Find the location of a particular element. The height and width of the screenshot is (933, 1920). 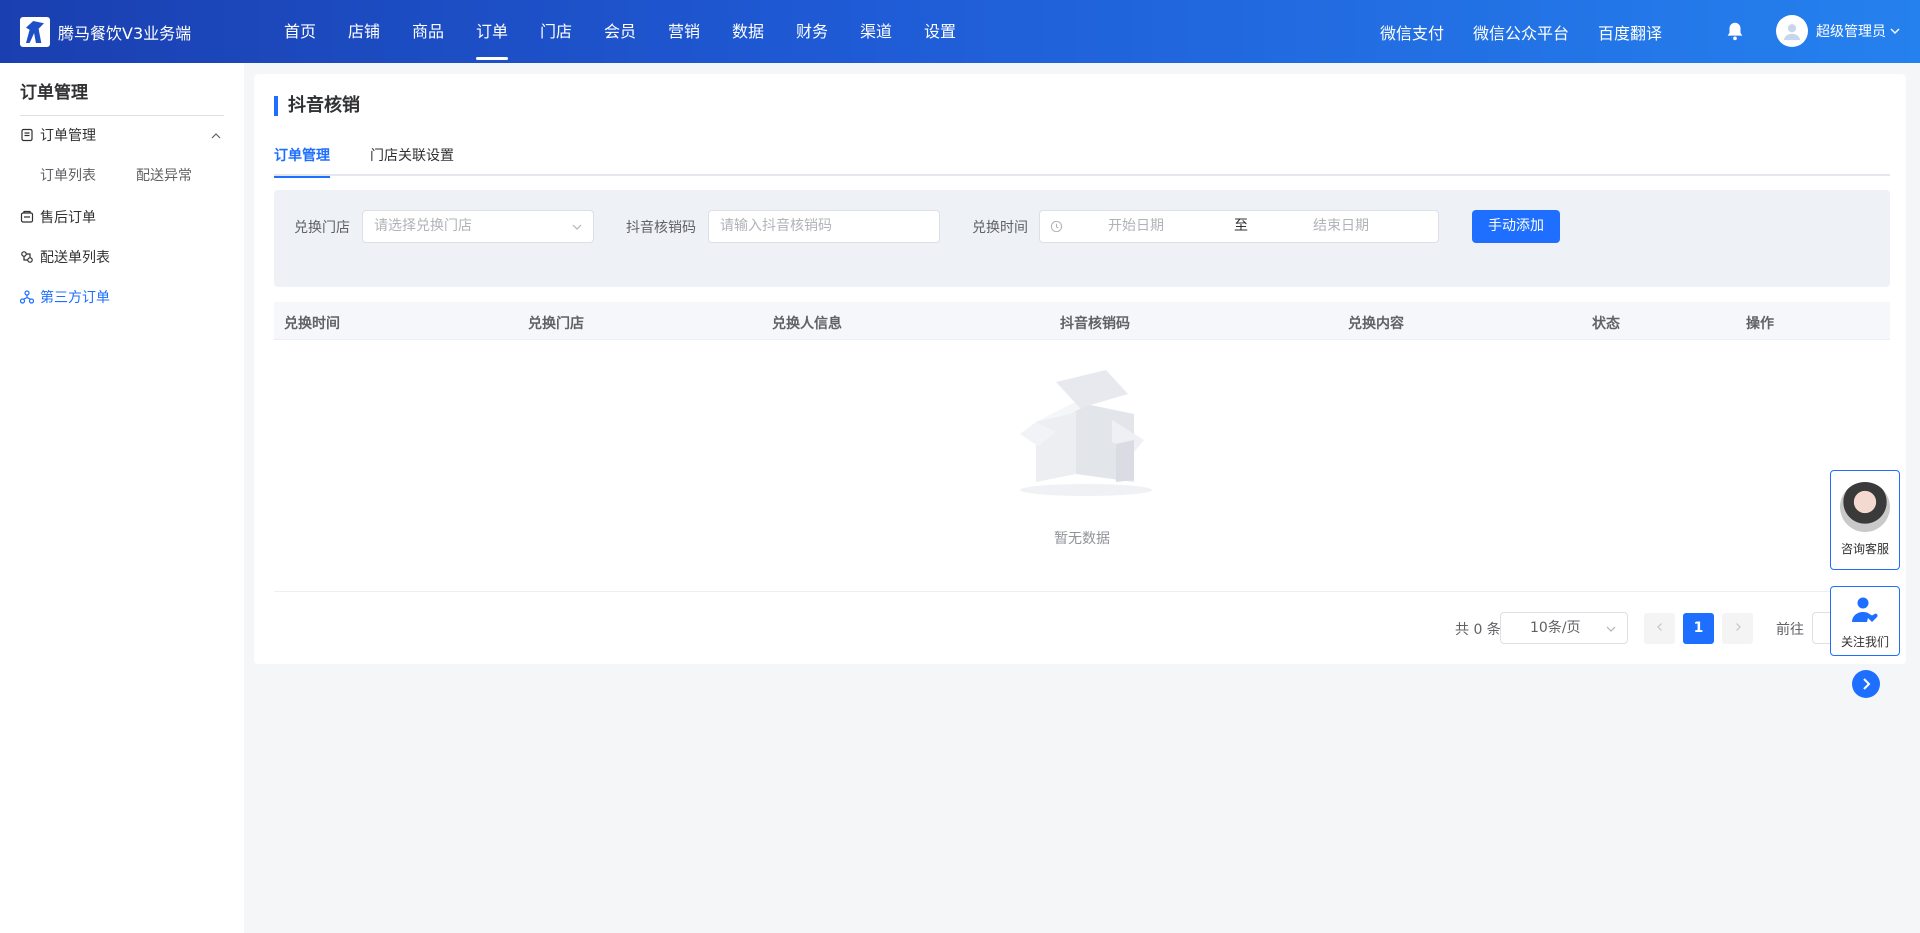

sidebar-title: 订单管理 is located at coordinates (54, 93).